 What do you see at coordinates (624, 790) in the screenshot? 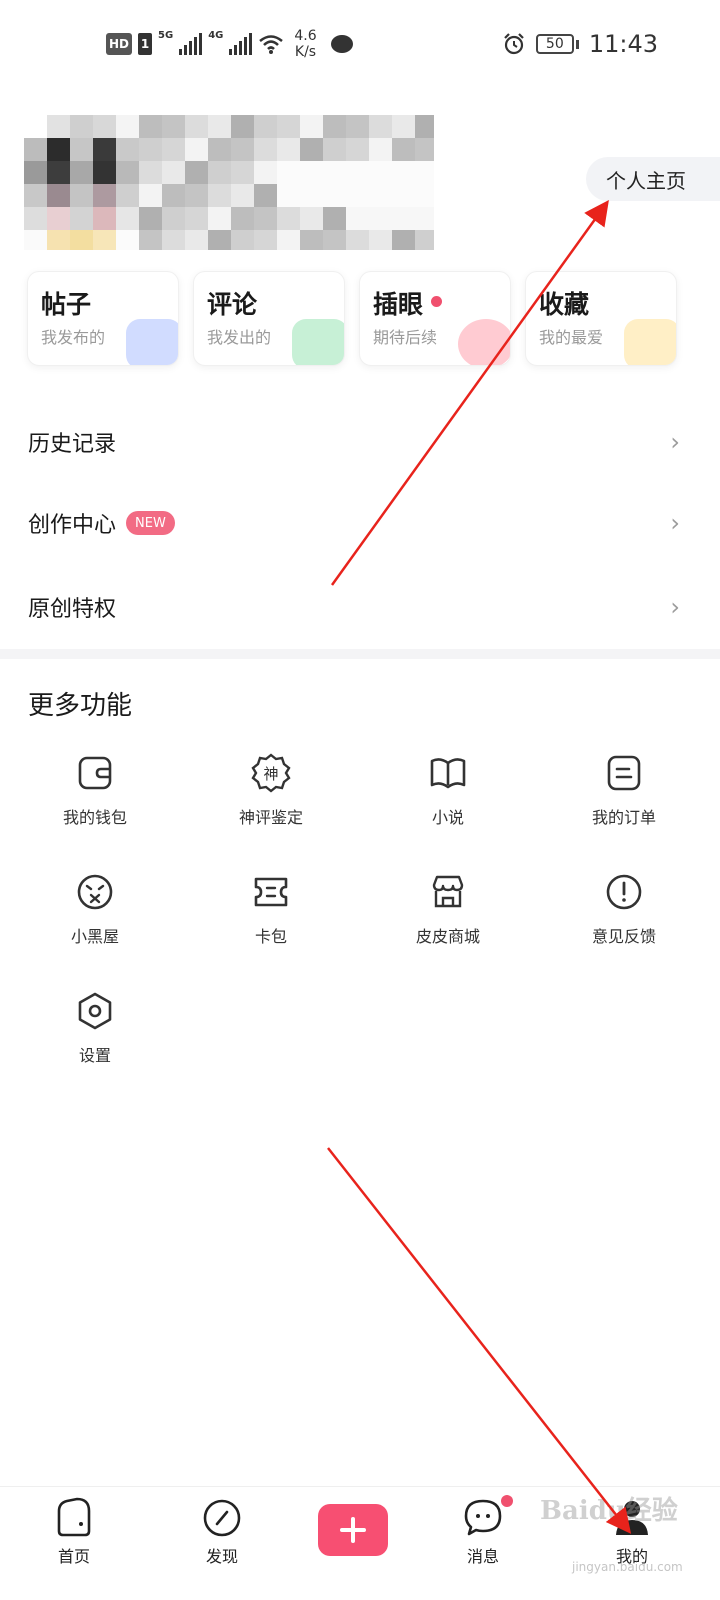
I see `feature-orders: 我的订单` at bounding box center [624, 790].